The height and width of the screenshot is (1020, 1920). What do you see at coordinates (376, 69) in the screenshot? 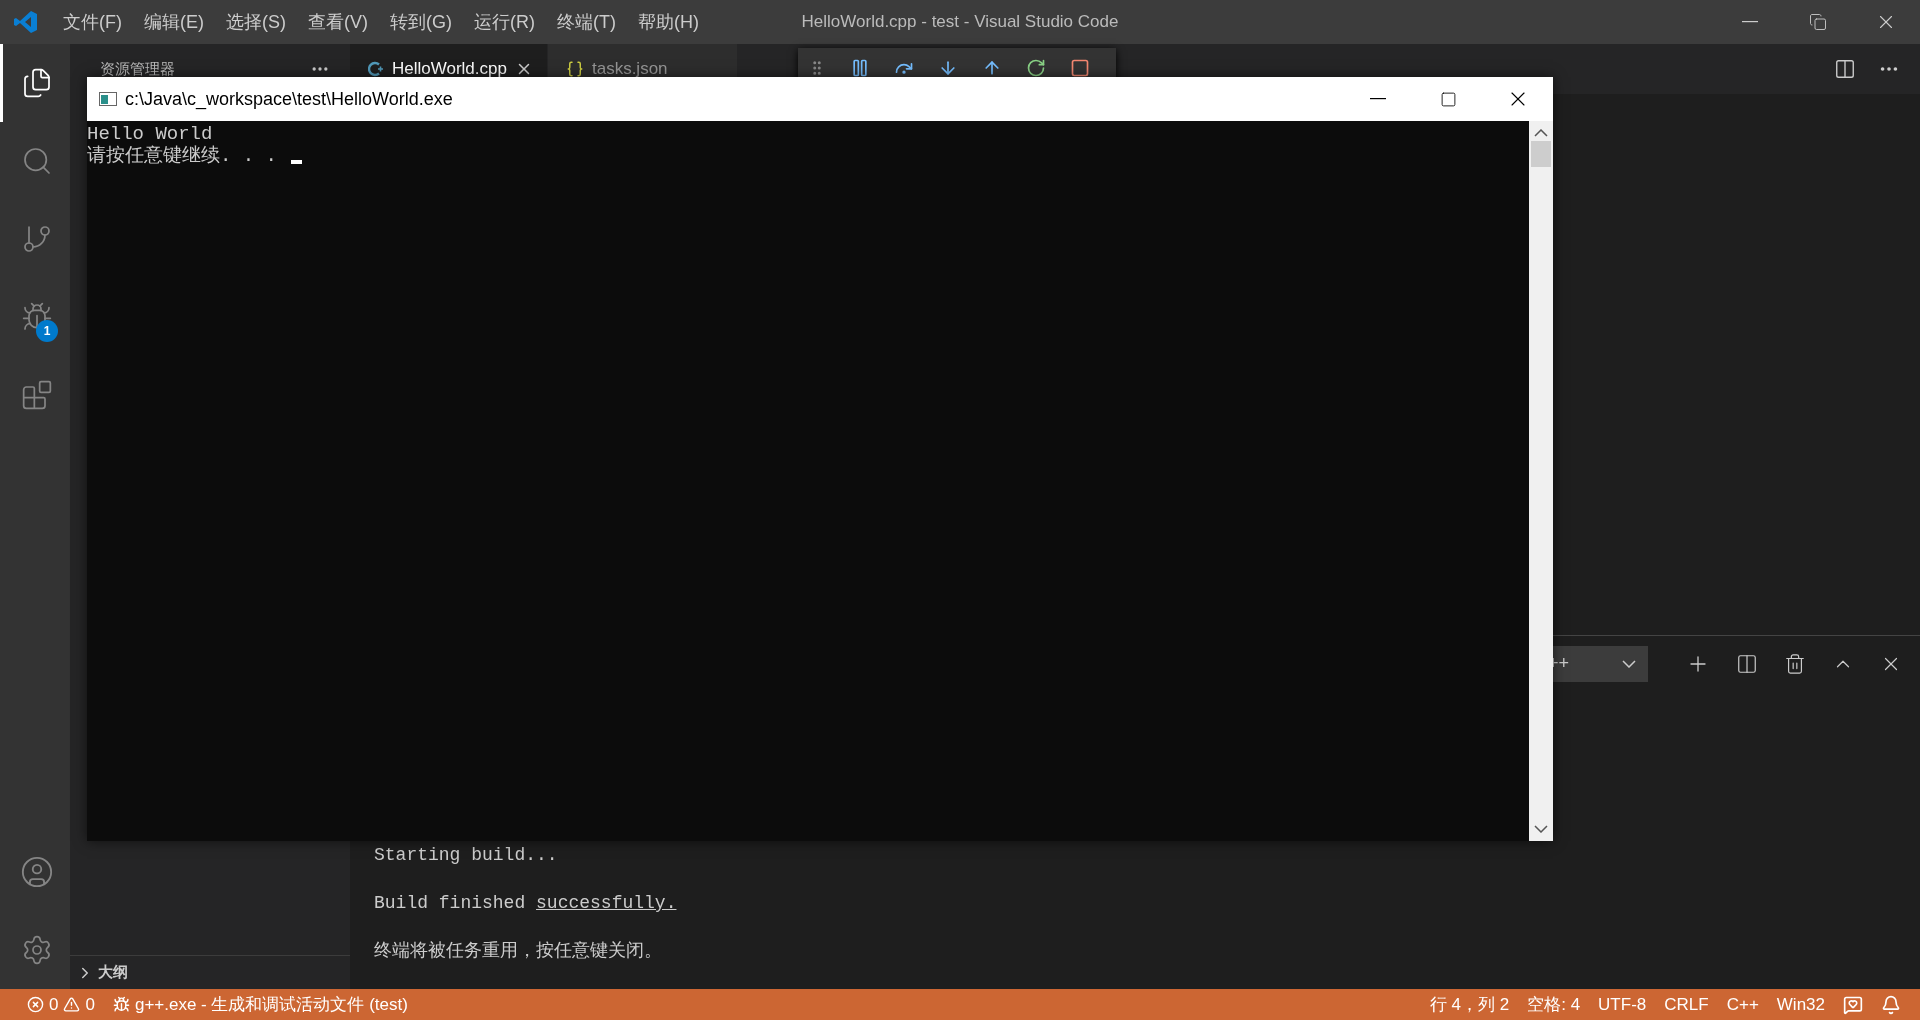
I see `cpp-file-icon` at bounding box center [376, 69].